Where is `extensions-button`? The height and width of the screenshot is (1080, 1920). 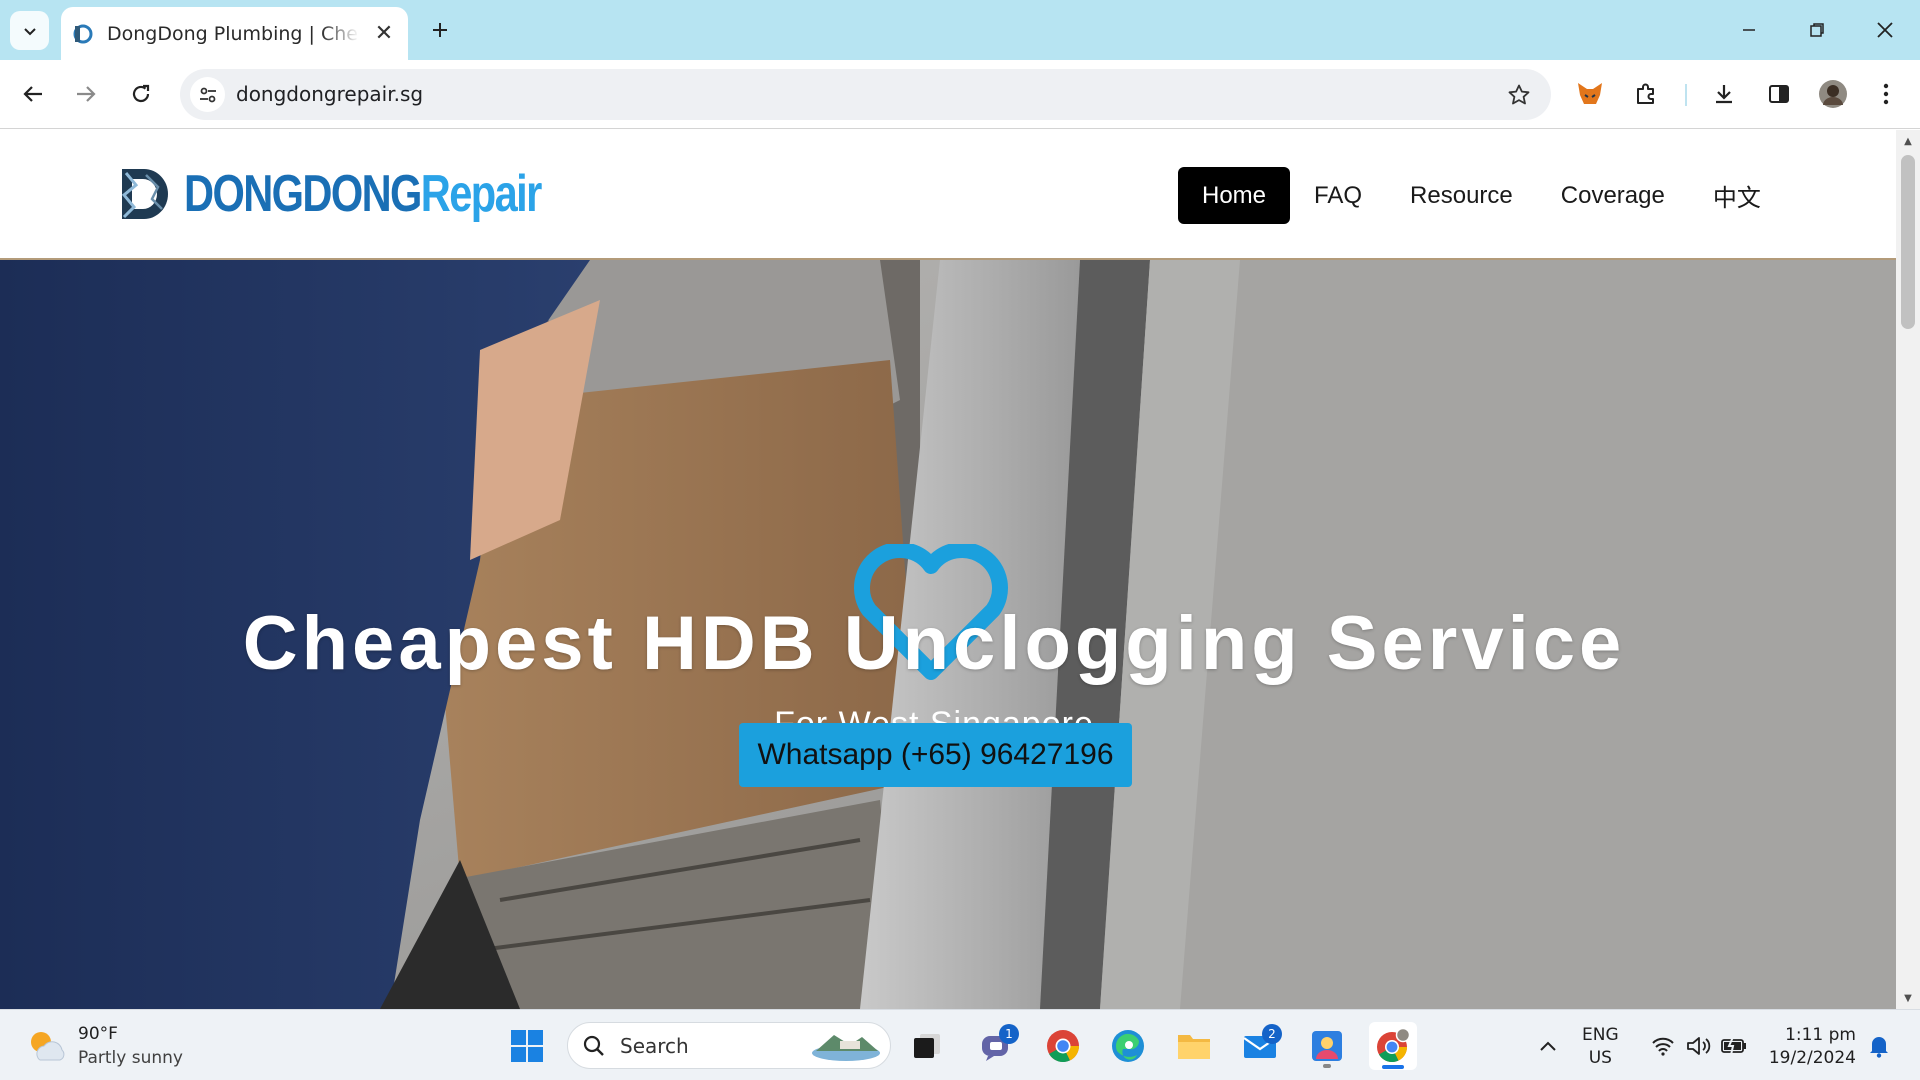 extensions-button is located at coordinates (1646, 94).